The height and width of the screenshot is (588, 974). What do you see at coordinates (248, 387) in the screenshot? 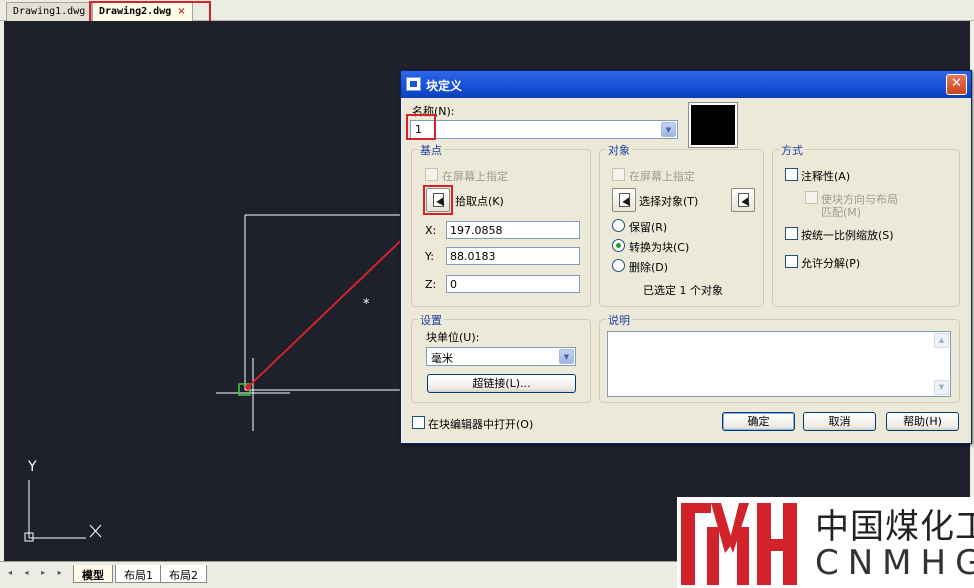
I see `annotation-arrow-head` at bounding box center [248, 387].